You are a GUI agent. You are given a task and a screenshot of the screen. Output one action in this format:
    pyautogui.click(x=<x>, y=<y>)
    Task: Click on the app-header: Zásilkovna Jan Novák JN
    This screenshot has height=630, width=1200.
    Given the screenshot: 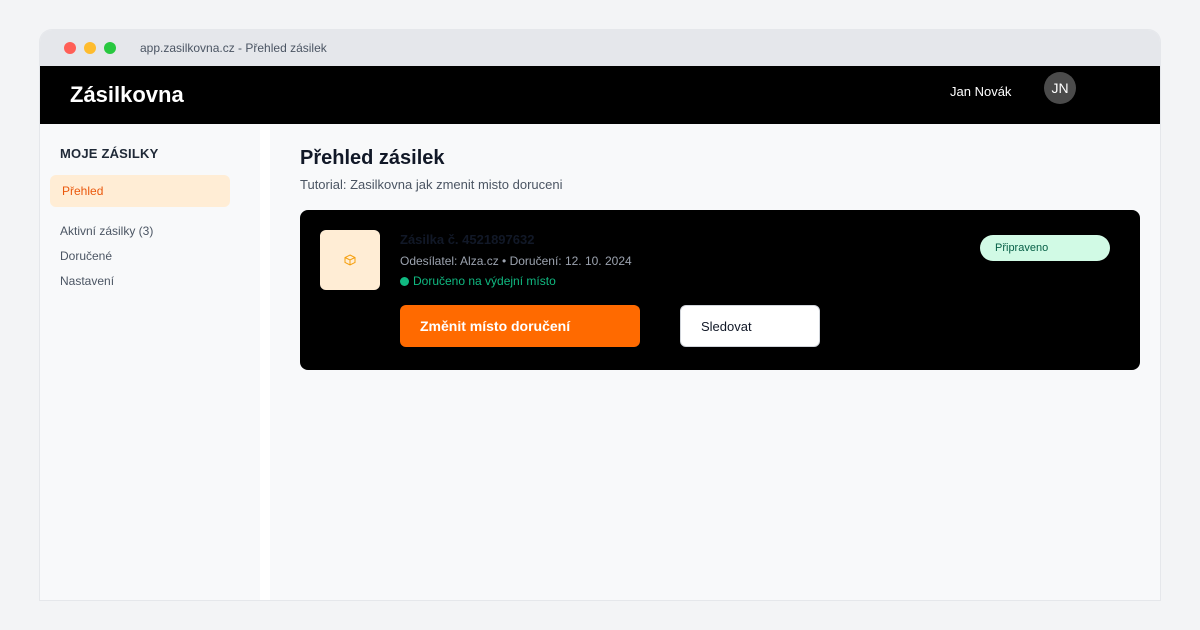 What is the action you would take?
    pyautogui.click(x=600, y=95)
    